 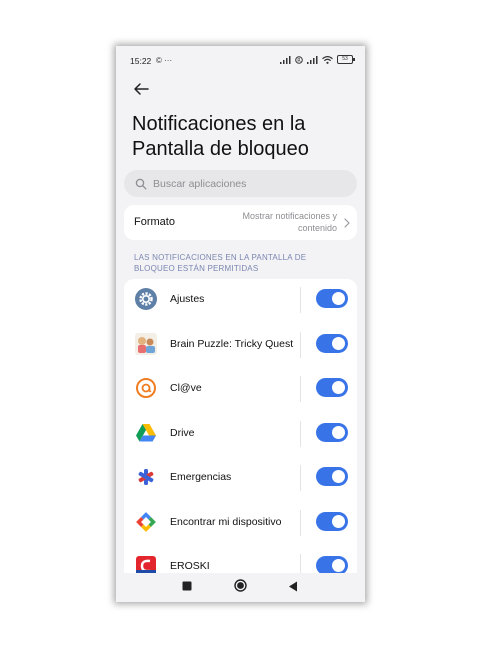 What do you see at coordinates (141, 61) in the screenshot?
I see `status-time: 15:22` at bounding box center [141, 61].